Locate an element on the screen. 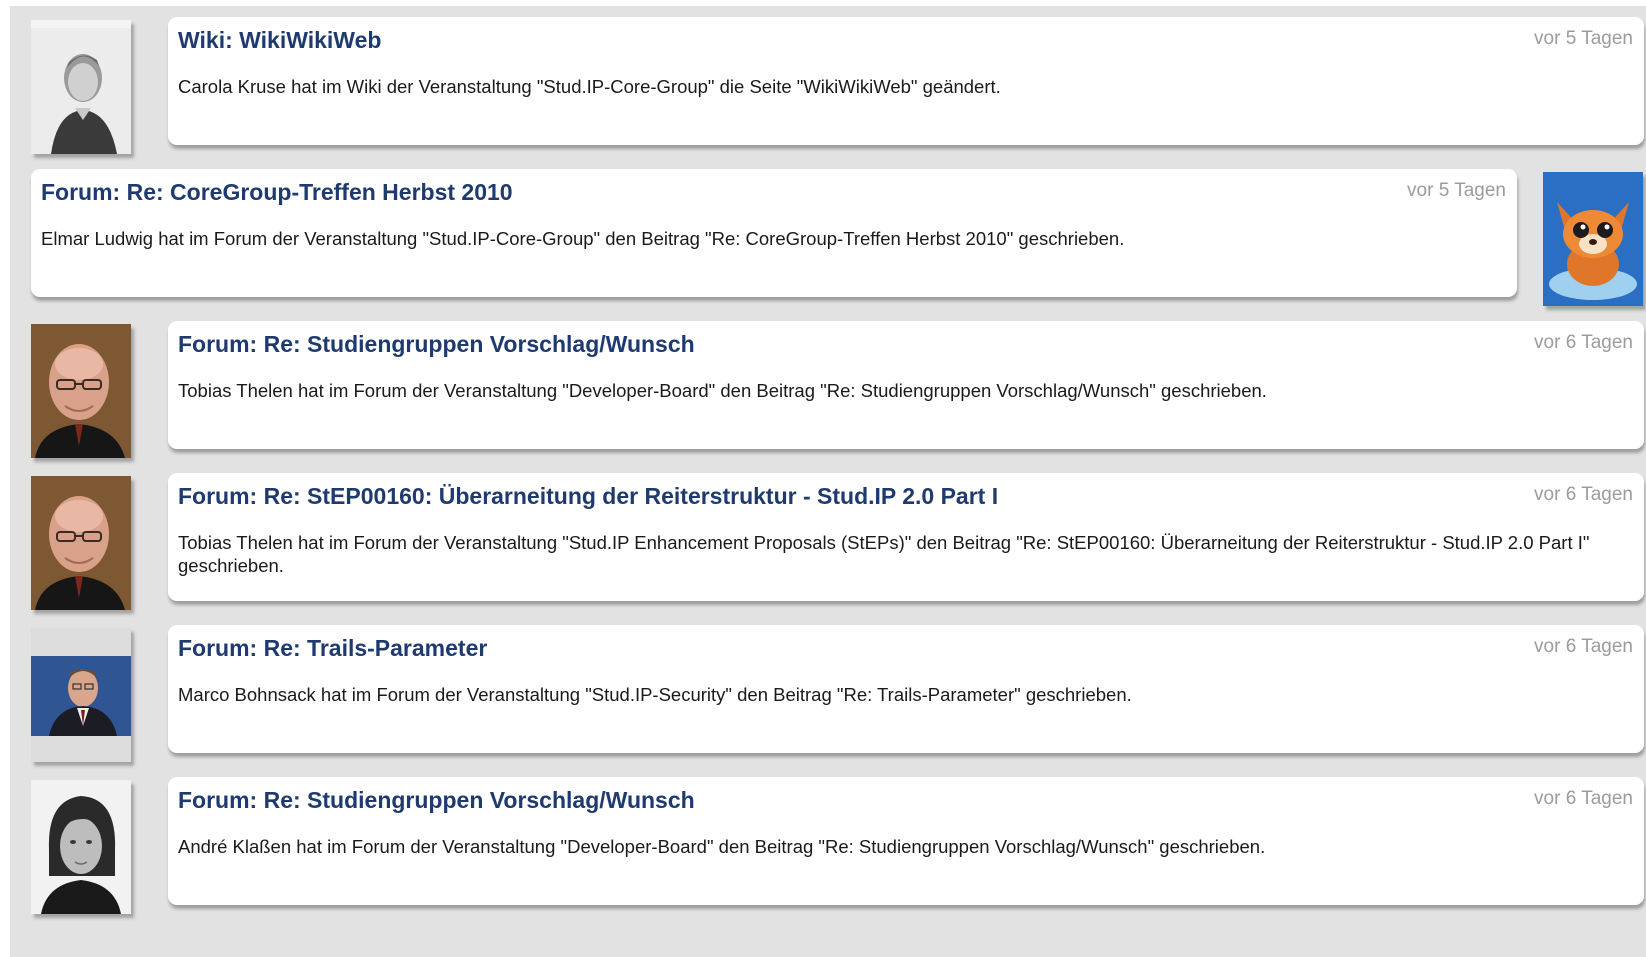 The width and height of the screenshot is (1646, 957). activity-title-link: Forum: Re: CoreGroup-Treffen Herbst 2010 is located at coordinates (277, 192).